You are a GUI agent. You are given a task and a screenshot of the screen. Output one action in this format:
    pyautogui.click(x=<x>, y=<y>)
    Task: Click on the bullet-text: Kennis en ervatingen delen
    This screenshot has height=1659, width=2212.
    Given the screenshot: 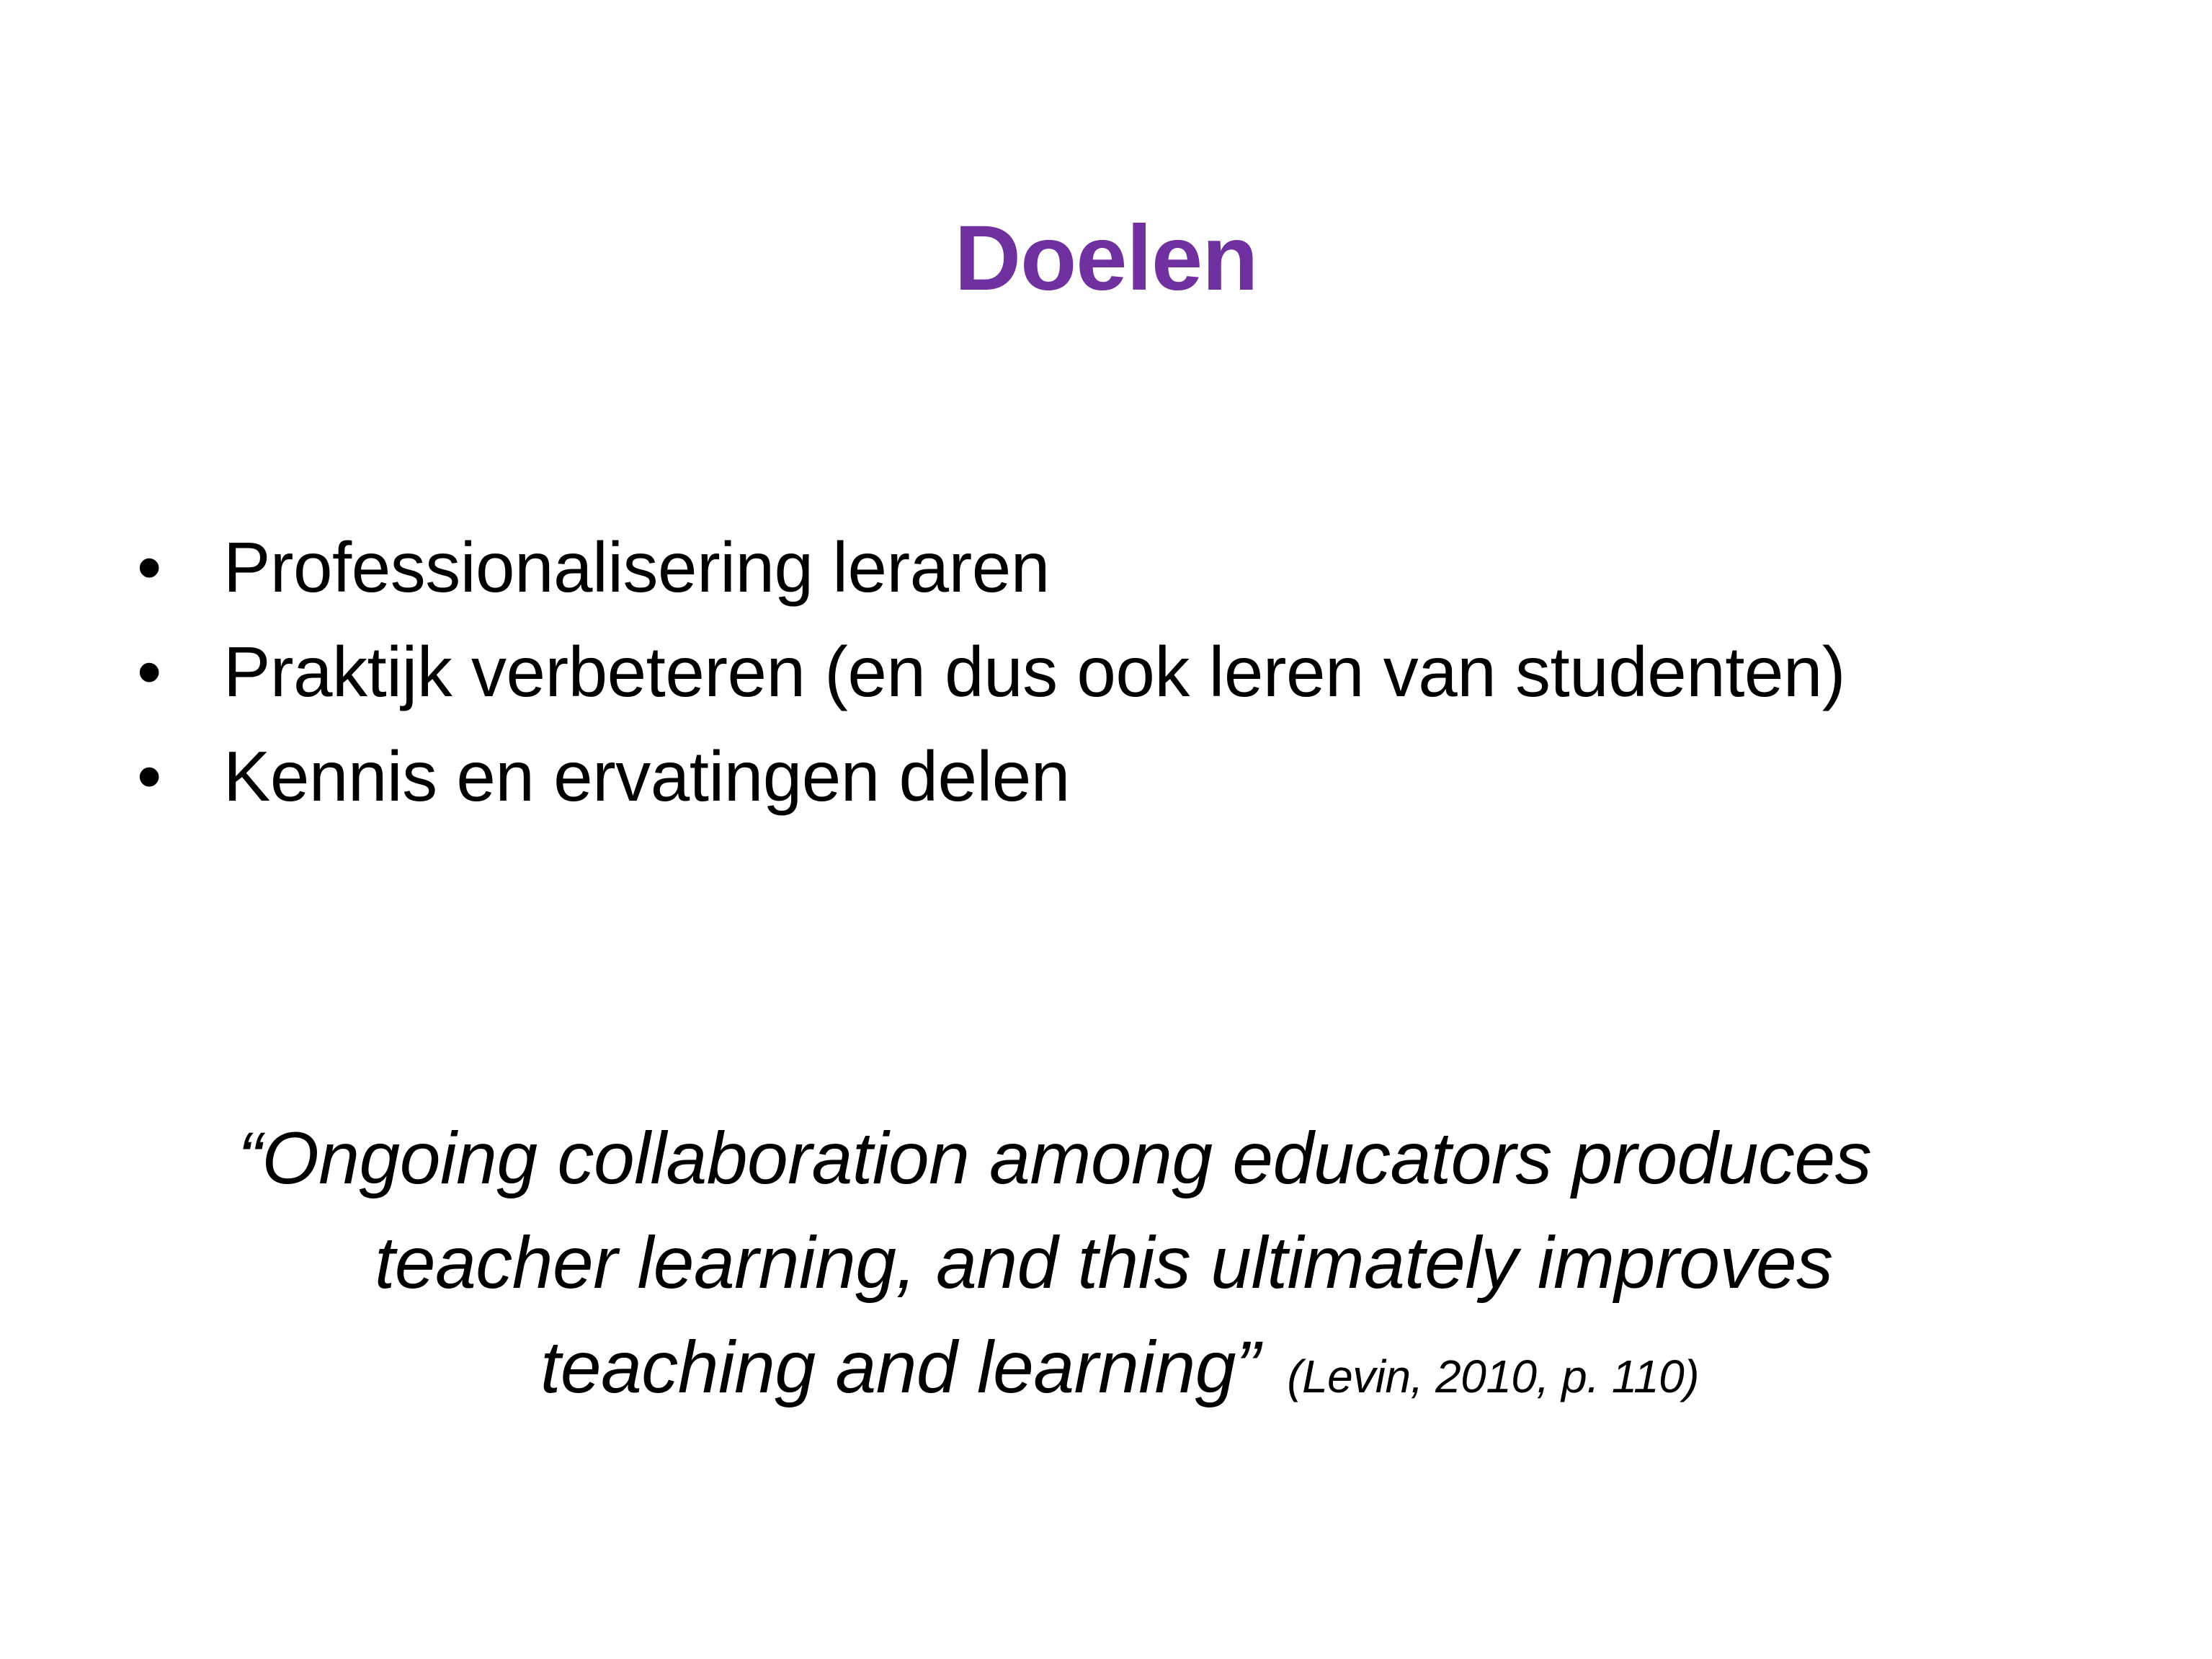 What is the action you would take?
    pyautogui.click(x=647, y=777)
    